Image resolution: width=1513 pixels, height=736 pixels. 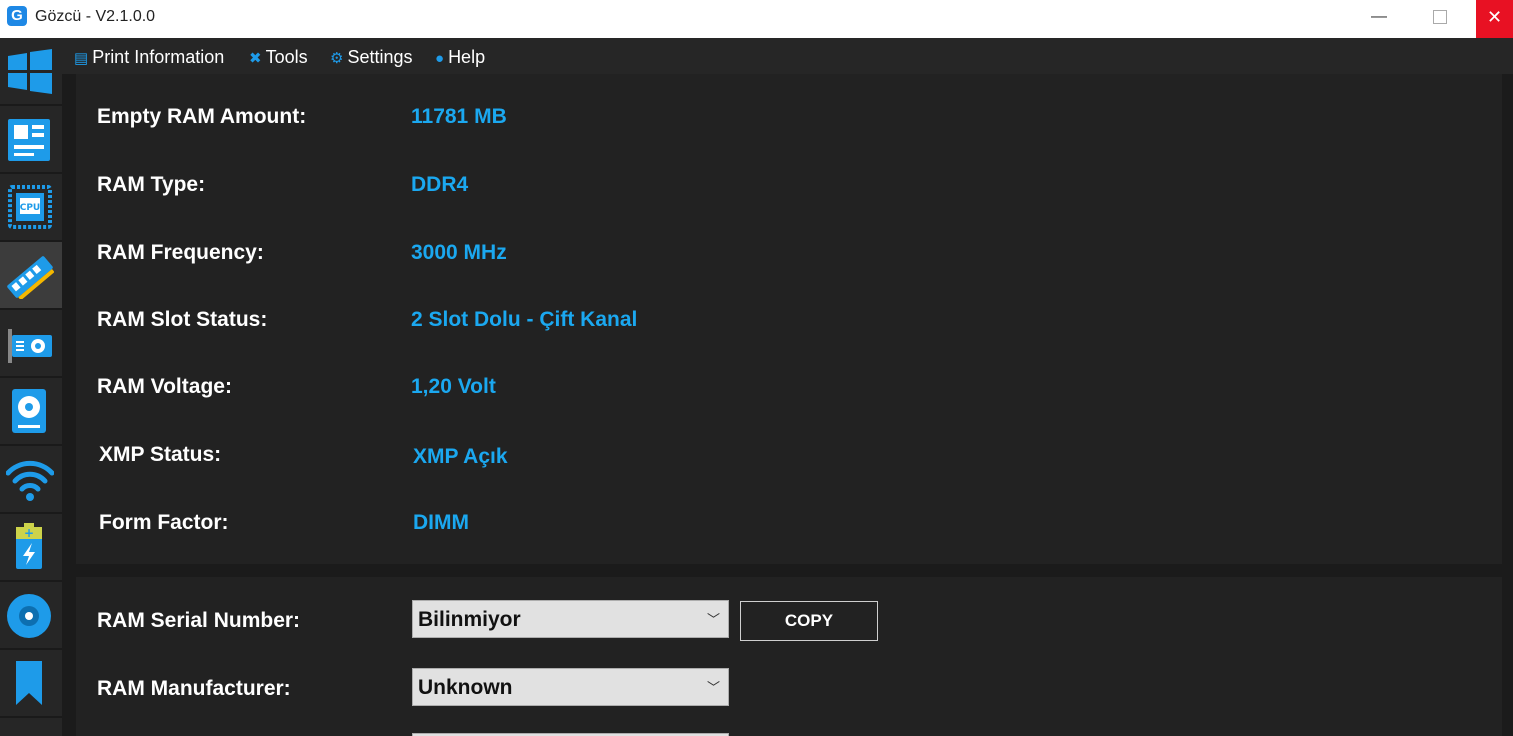 What do you see at coordinates (756, 19) in the screenshot?
I see `title-bar: G Gözcü - V2.1.0.0 — ✕` at bounding box center [756, 19].